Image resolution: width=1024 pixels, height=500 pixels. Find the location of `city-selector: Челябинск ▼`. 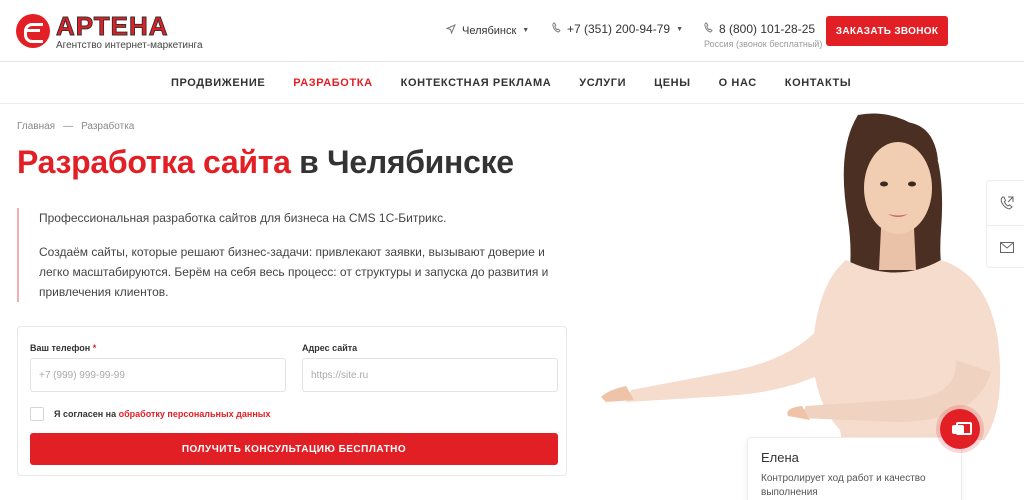

city-selector: Челябинск ▼ is located at coordinates (487, 30).